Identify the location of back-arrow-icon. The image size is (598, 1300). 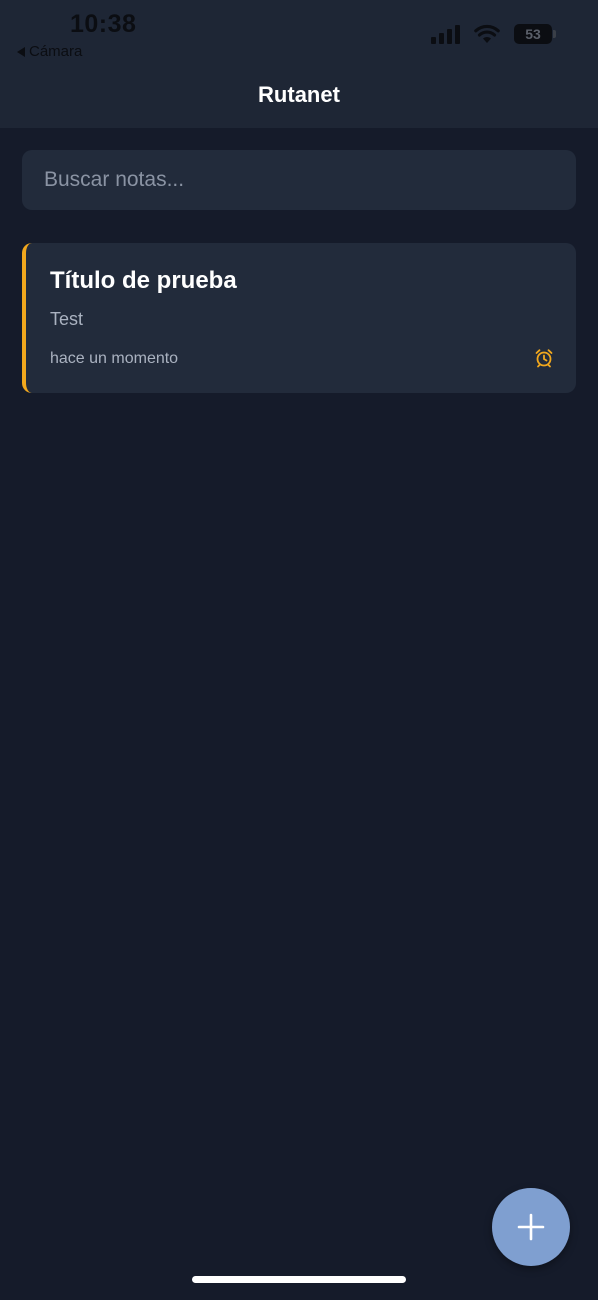
(21, 51).